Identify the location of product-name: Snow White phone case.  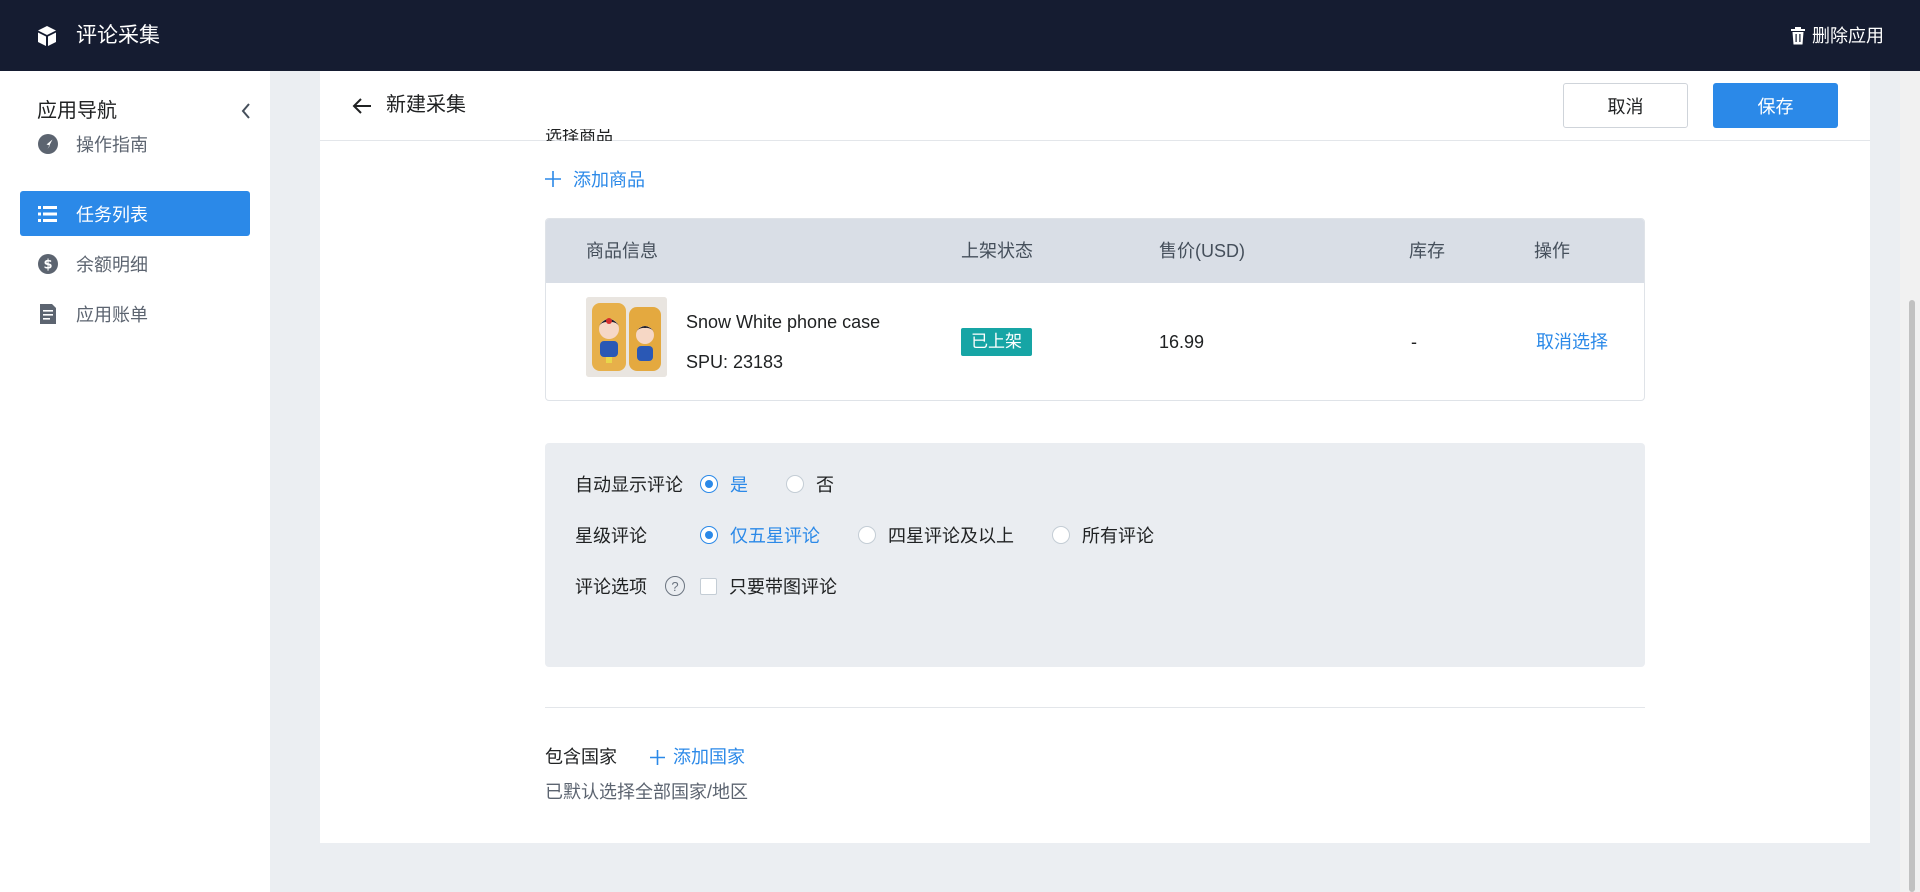
(783, 322).